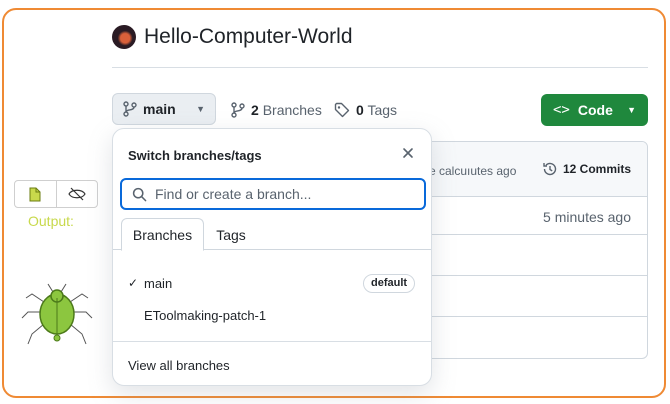 Image resolution: width=670 pixels, height=404 pixels. Describe the element at coordinates (272, 341) in the screenshot. I see `dropdown-divider` at that location.